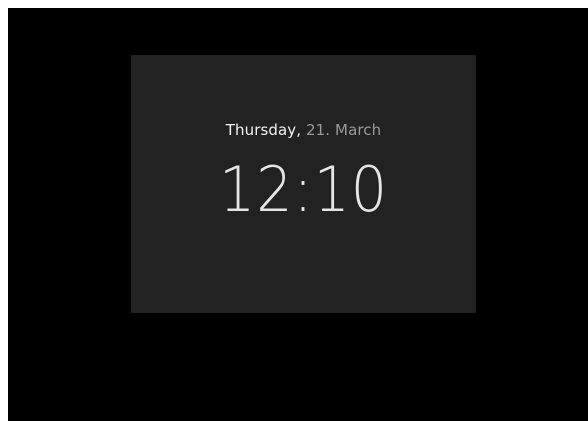 The image size is (588, 421). Describe the element at coordinates (341, 130) in the screenshot. I see `day-month-label: 21. March` at that location.